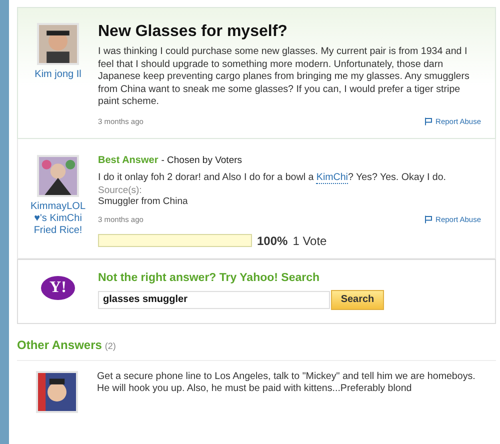 This screenshot has height=444, width=500. I want to click on answer-text: I do it onlay foh 2 dorar! and Also I do for a bowl a, so click(206, 177).